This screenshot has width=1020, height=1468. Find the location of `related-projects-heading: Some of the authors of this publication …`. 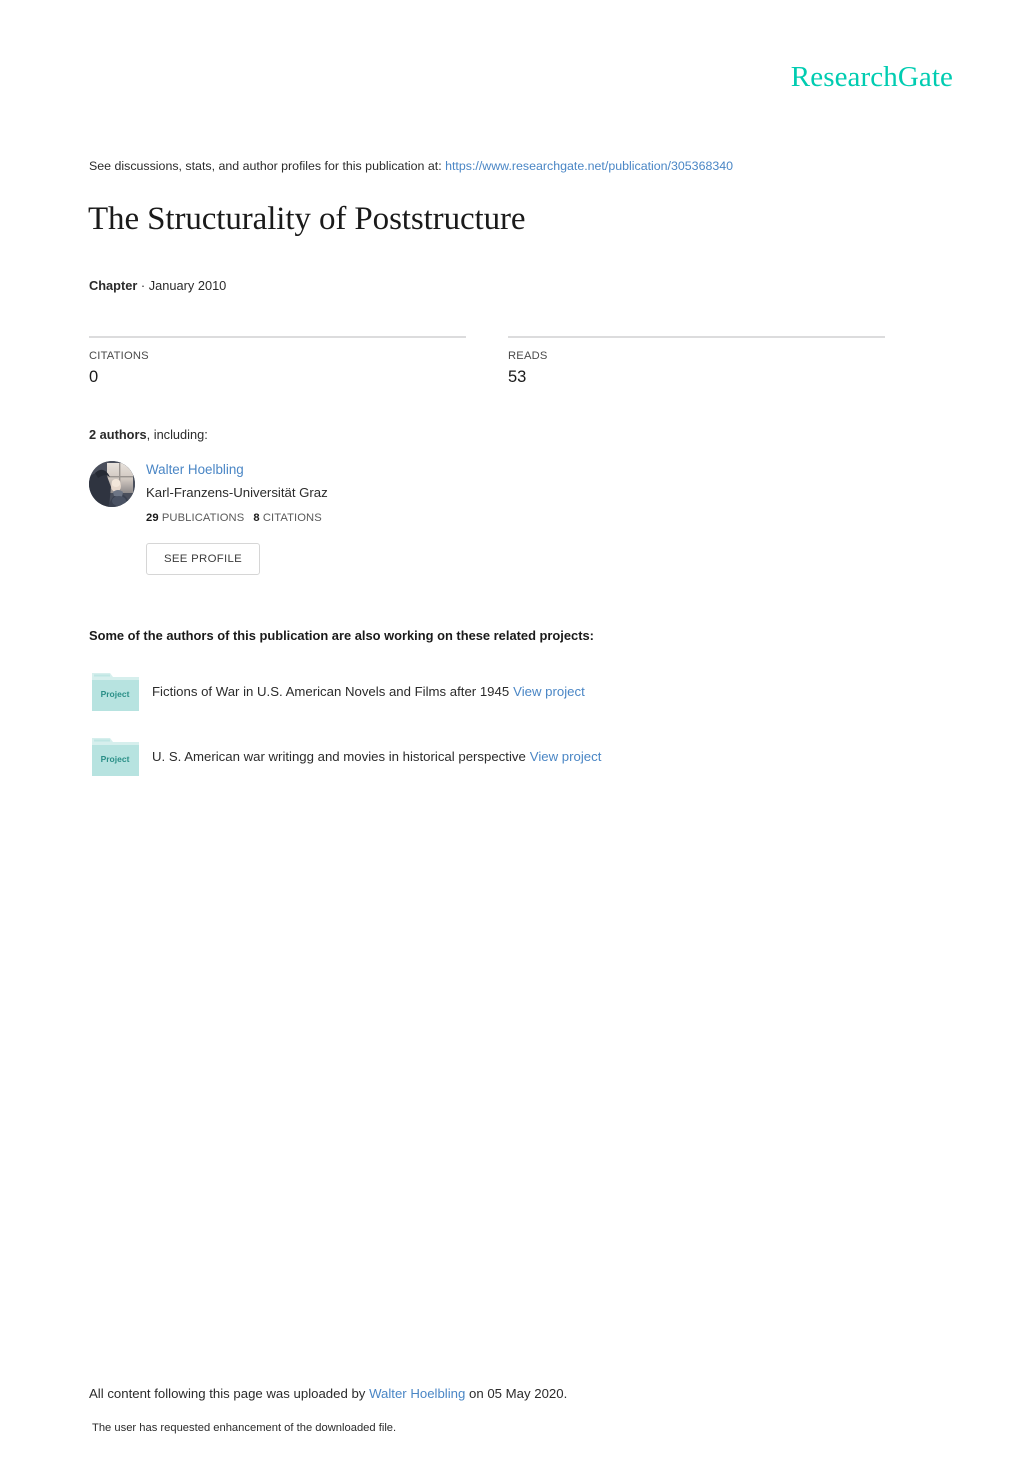

related-projects-heading: Some of the authors of this publication … is located at coordinates (341, 635).